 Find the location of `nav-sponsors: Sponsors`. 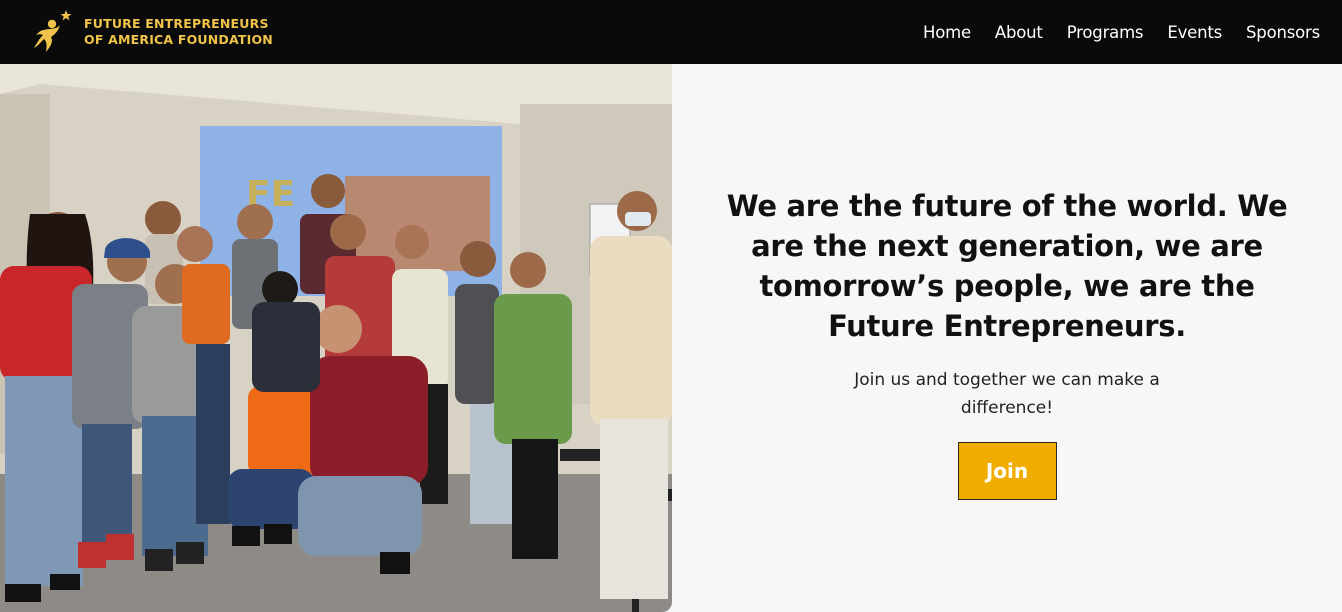

nav-sponsors: Sponsors is located at coordinates (1283, 32).